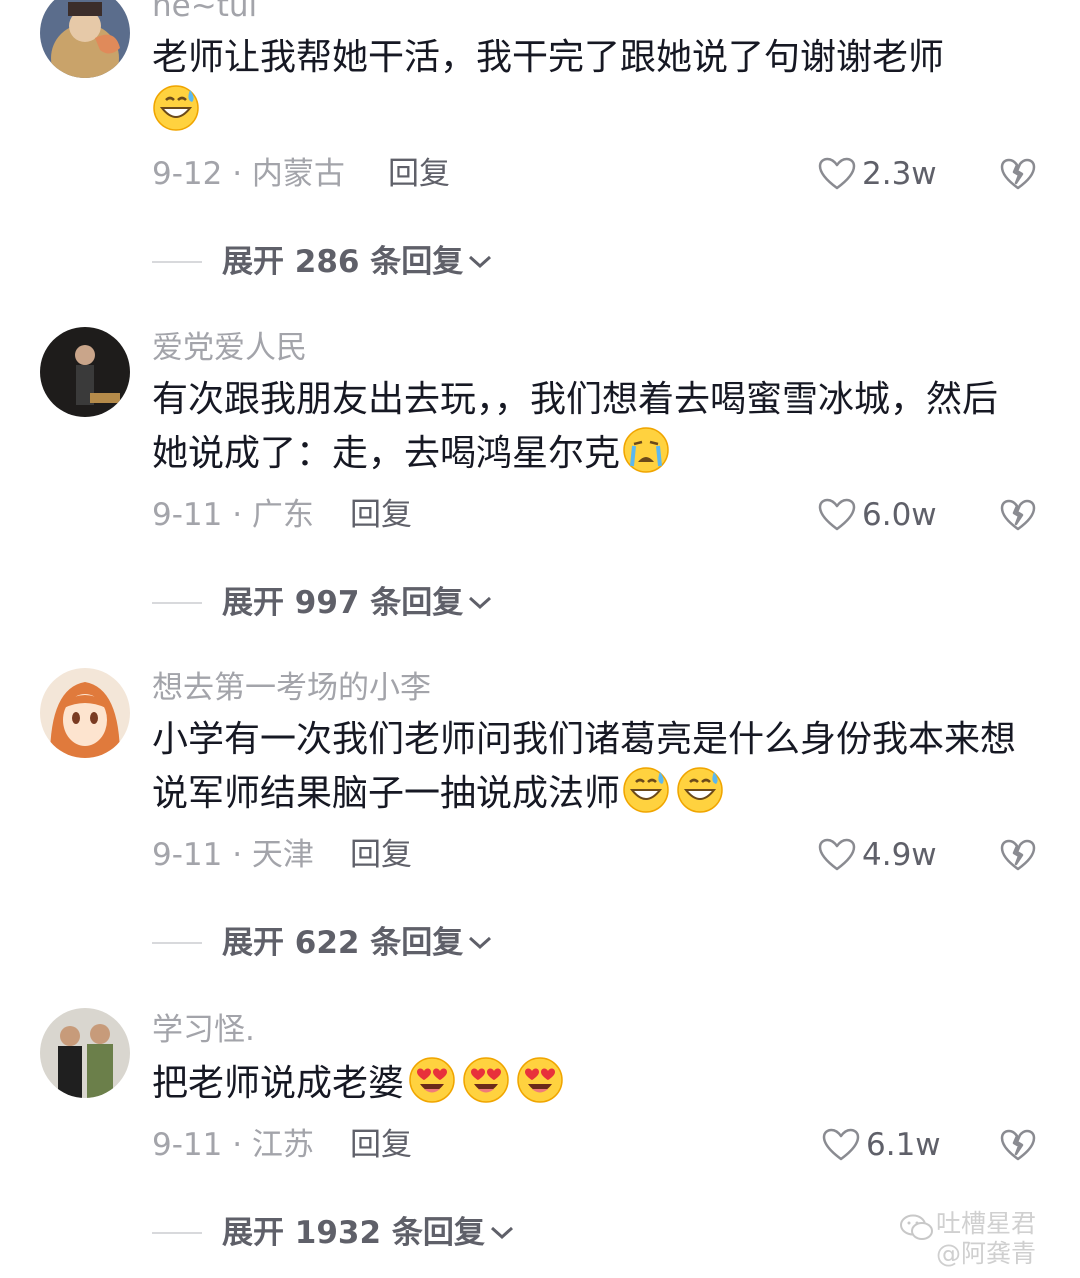 This screenshot has width=1080, height=1278. Describe the element at coordinates (986, 1253) in the screenshot. I see `watermark-handle: @阿龚青` at that location.